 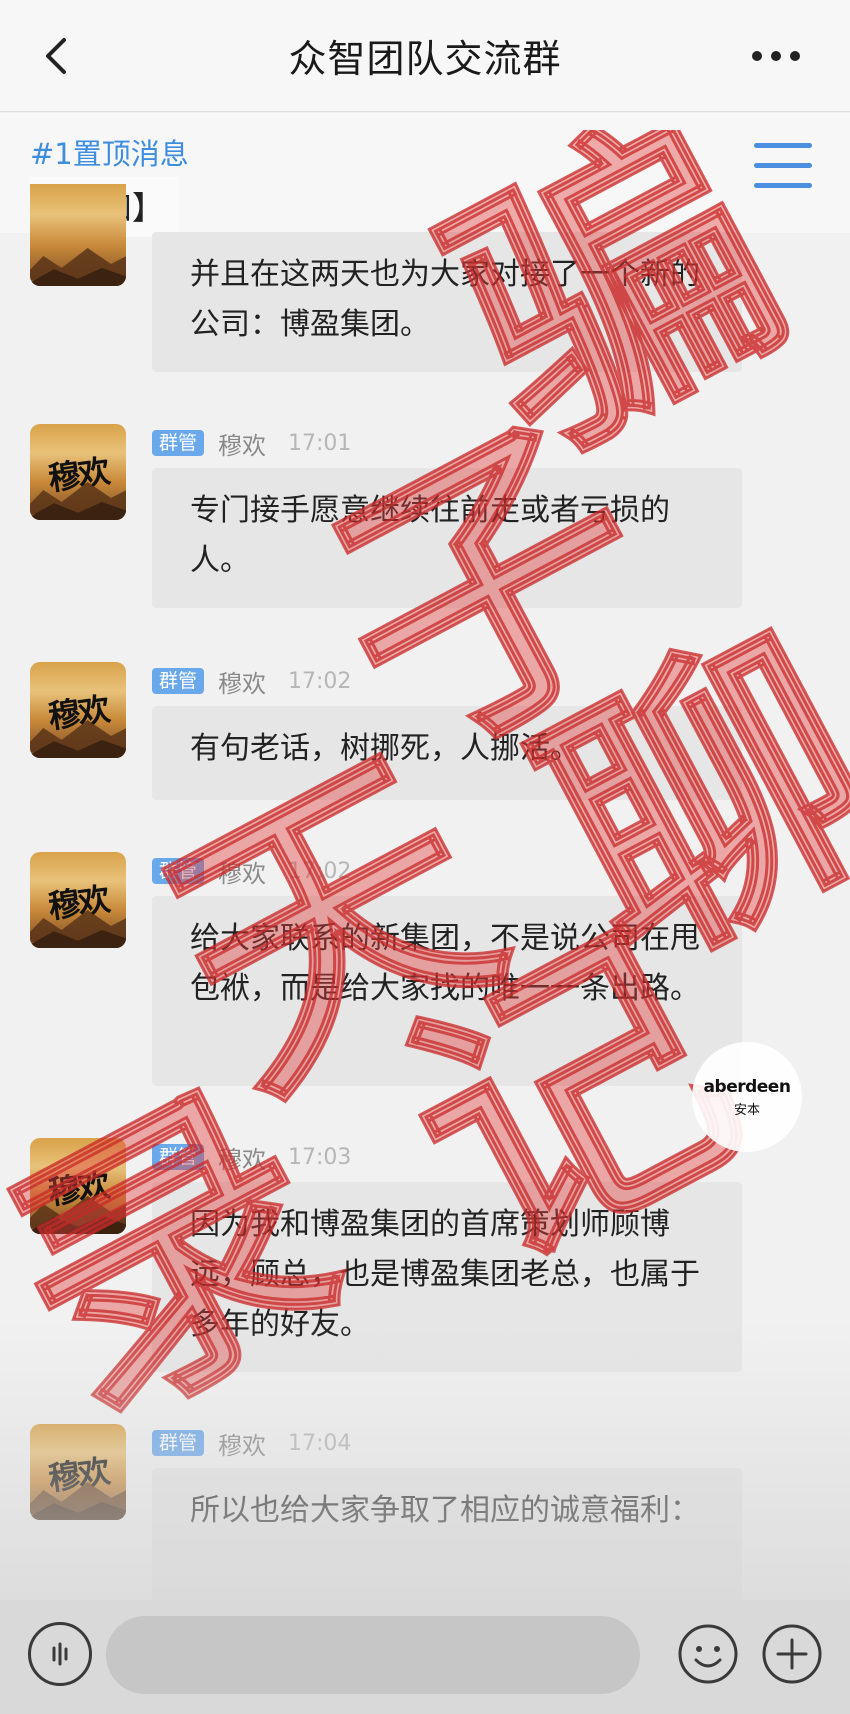 I want to click on more-button, so click(x=776, y=56).